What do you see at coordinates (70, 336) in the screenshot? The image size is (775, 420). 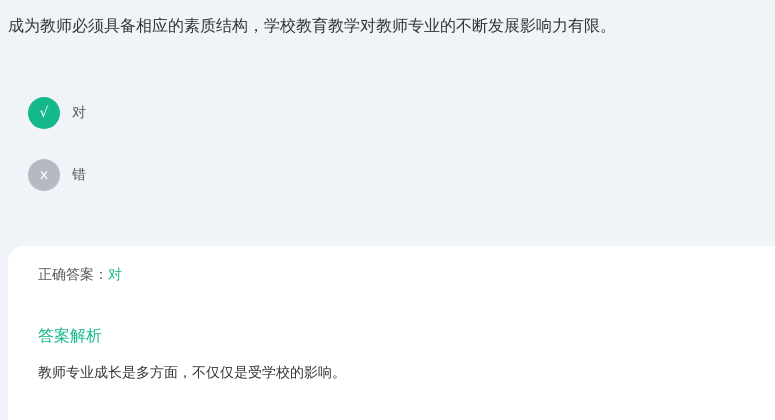 I see `analysis-title: 答案解析` at bounding box center [70, 336].